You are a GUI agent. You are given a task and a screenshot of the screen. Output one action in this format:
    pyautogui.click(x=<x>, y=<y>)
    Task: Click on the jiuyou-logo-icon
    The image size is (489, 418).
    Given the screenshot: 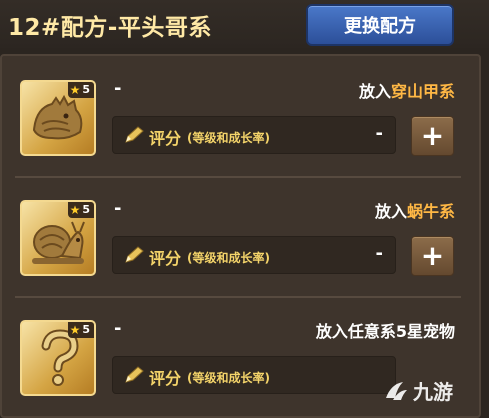 What is the action you would take?
    pyautogui.click(x=396, y=390)
    